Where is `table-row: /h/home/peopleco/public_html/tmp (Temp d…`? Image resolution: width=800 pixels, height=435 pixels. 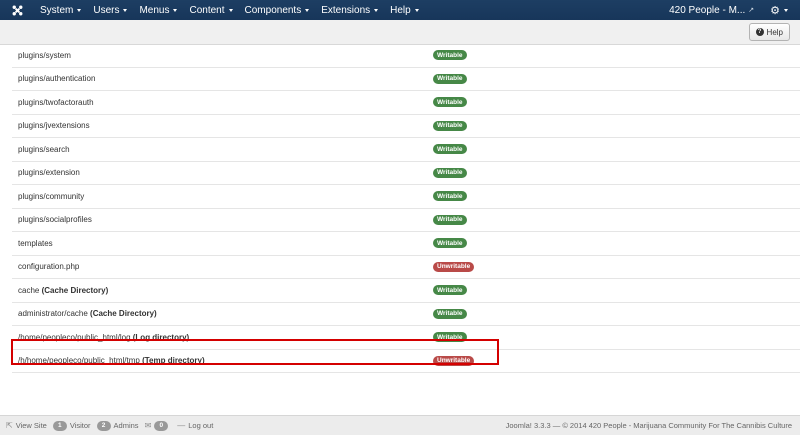
table-row: /h/home/peopleco/public_html/tmp (Temp d… is located at coordinates (406, 360).